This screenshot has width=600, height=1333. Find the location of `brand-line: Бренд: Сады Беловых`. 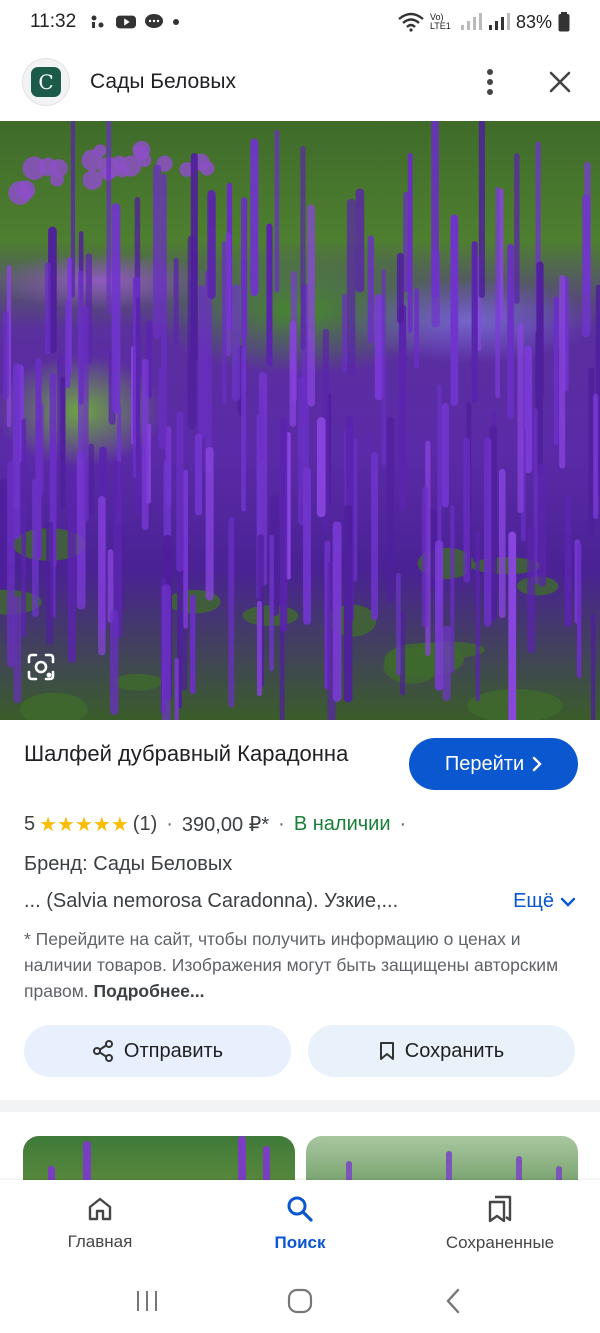

brand-line: Бренд: Сады Беловых is located at coordinates (128, 864).